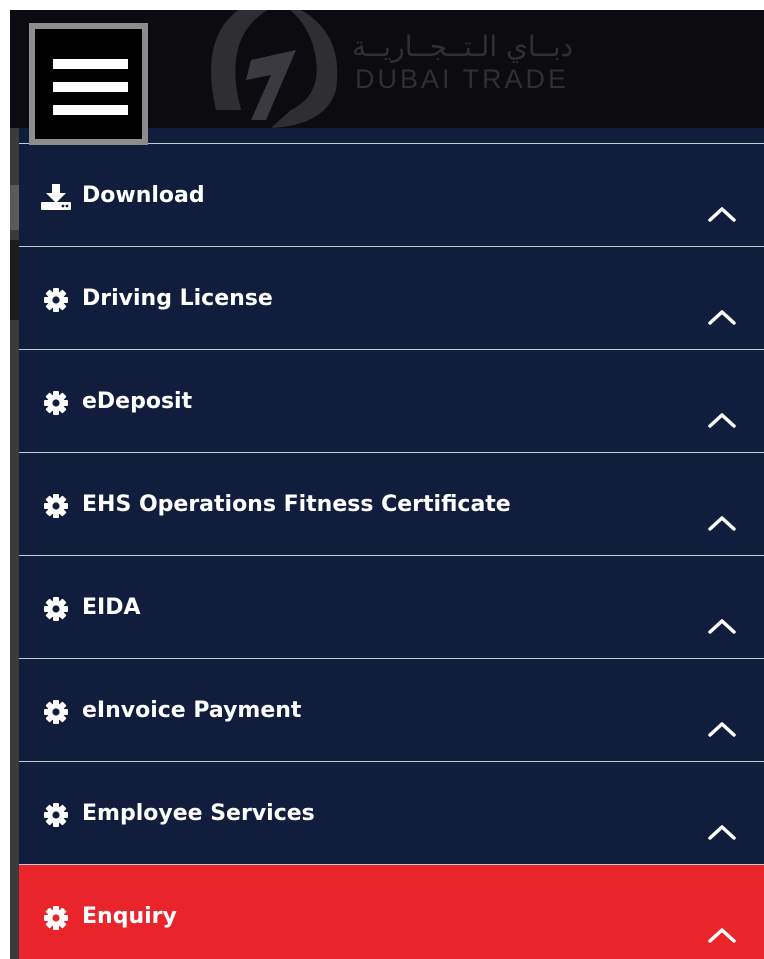 This screenshot has width=764, height=959. I want to click on hamburger-menu-button, so click(88, 84).